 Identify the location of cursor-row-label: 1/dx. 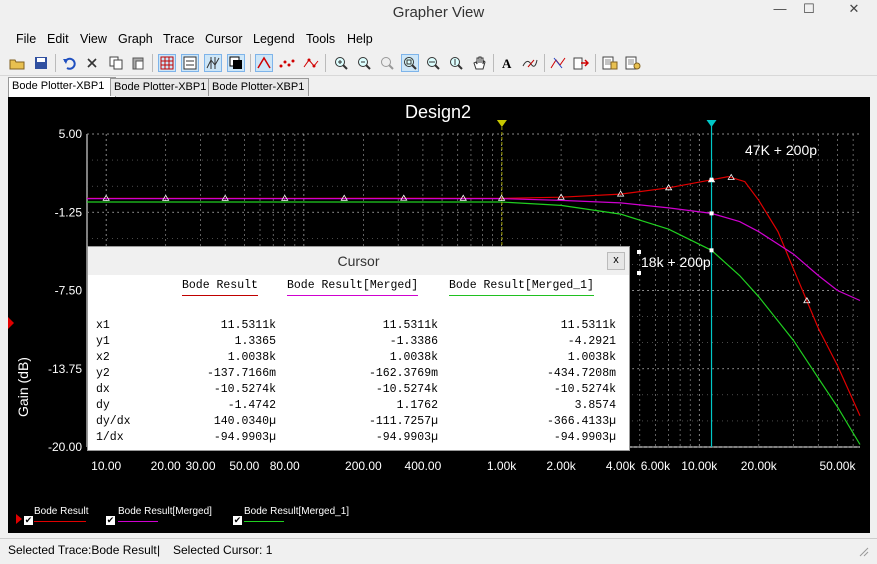
(110, 437).